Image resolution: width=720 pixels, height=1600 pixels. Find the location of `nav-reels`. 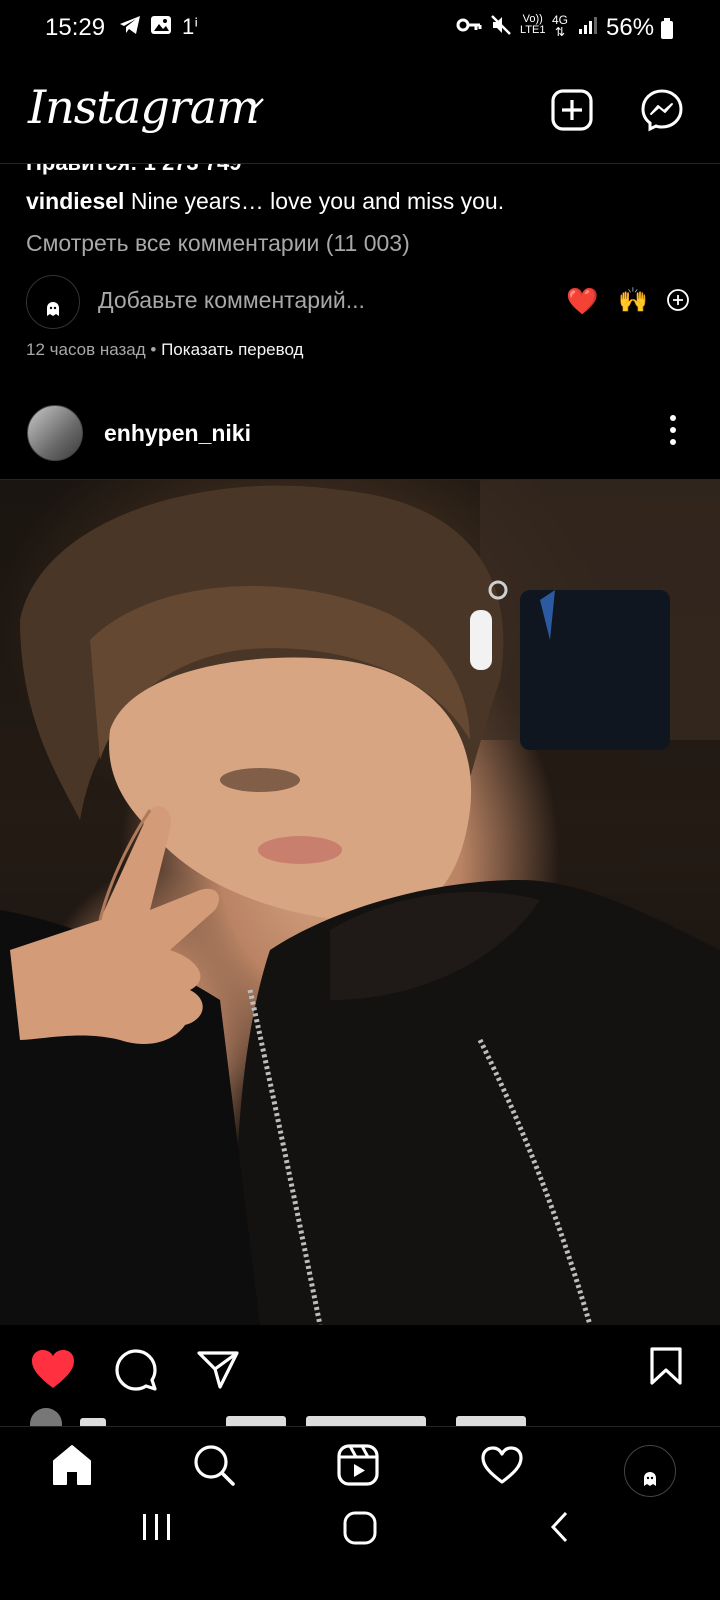

nav-reels is located at coordinates (358, 1467).